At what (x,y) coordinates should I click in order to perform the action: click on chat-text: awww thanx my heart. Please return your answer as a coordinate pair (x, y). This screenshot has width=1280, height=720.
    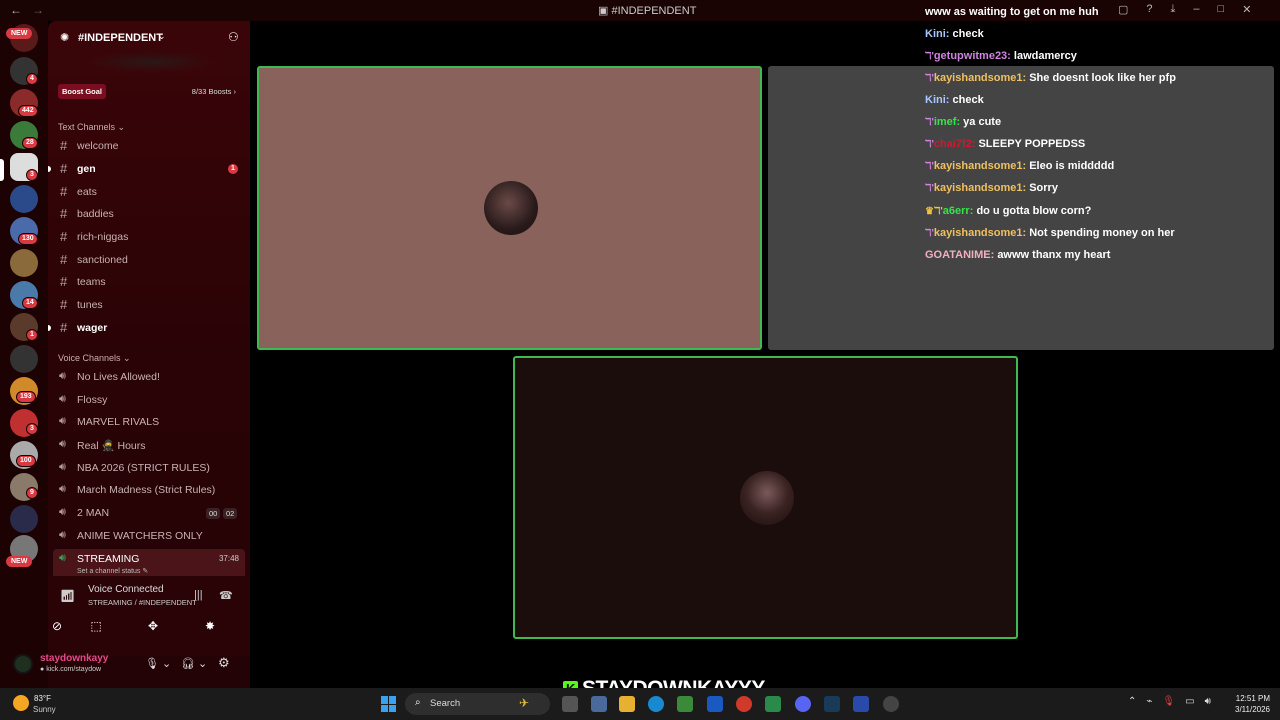
    Looking at the image, I should click on (1054, 255).